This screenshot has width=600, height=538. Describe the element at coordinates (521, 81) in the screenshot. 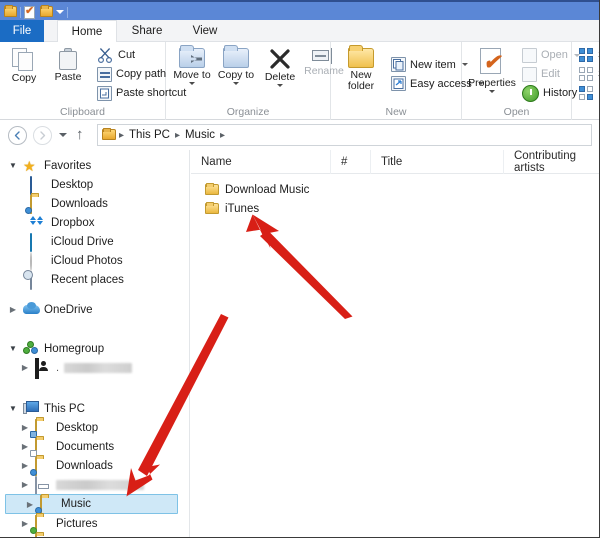

I see `ribbon-group-open: ✔ Properties Open Edit History Open` at that location.